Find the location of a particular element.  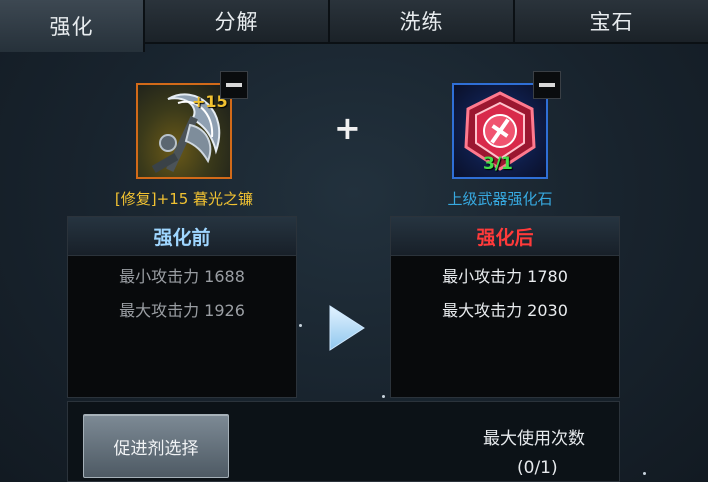

max-uses-value: (0/1) is located at coordinates (537, 468).